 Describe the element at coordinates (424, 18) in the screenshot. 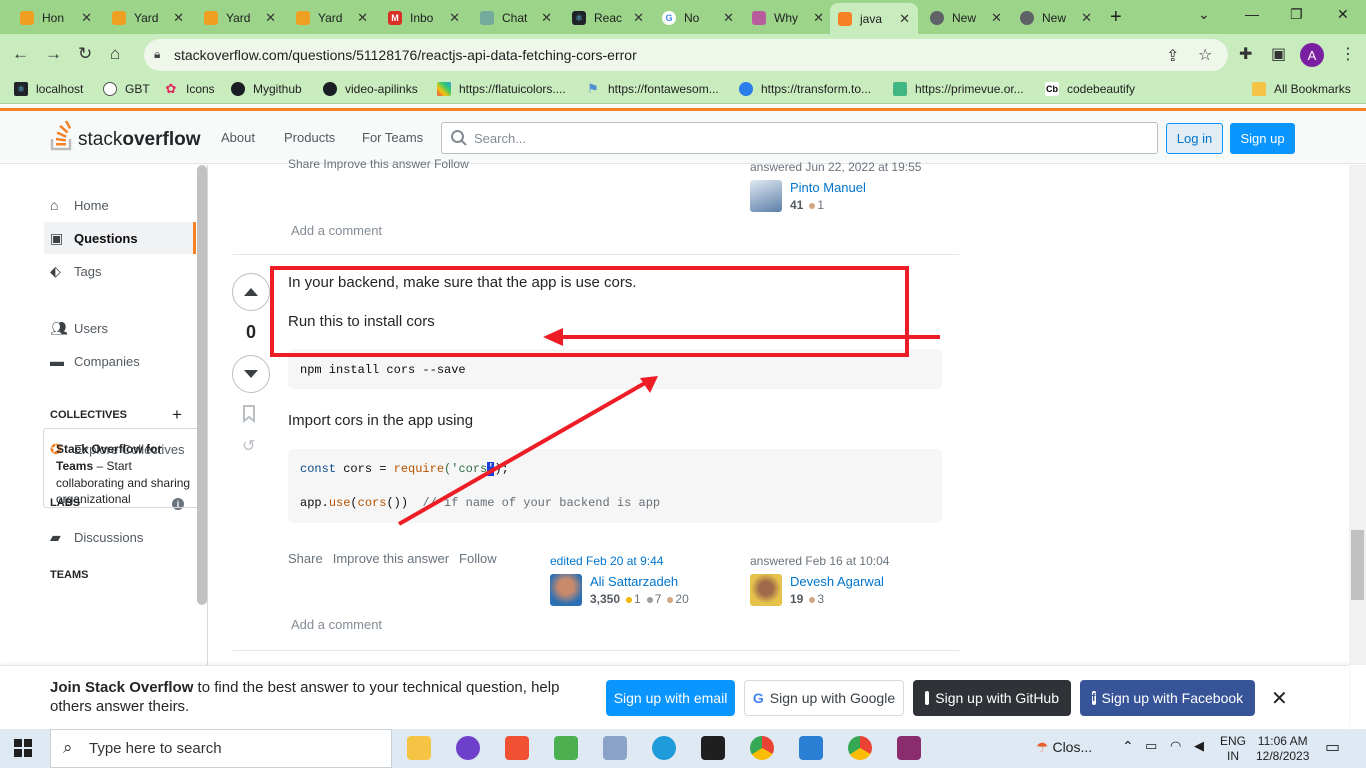

I see `browser-tab: M Inbo ✕` at that location.